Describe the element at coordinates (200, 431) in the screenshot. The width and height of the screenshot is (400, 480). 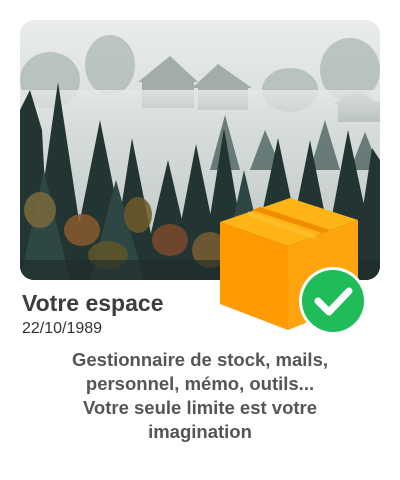
I see `description-line: imagination` at that location.